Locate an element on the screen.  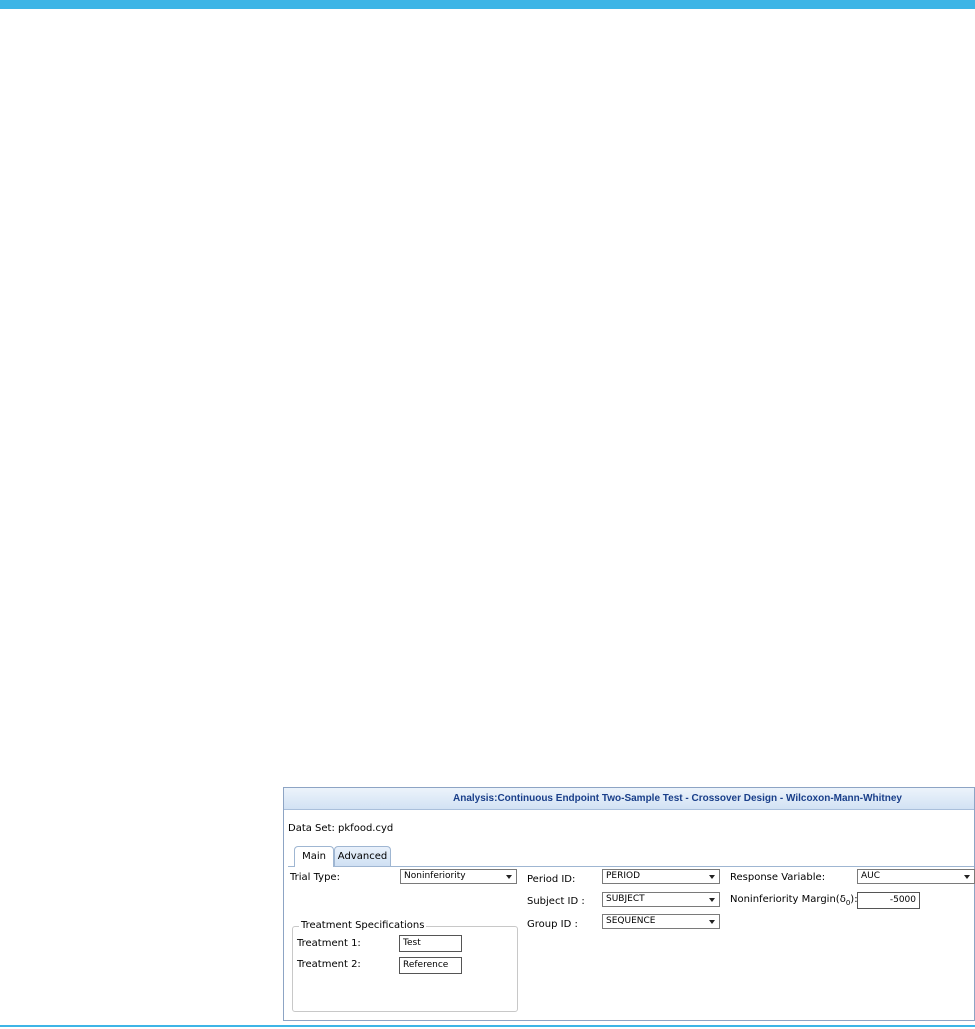
tab-advanced: Advanced is located at coordinates (362, 856).